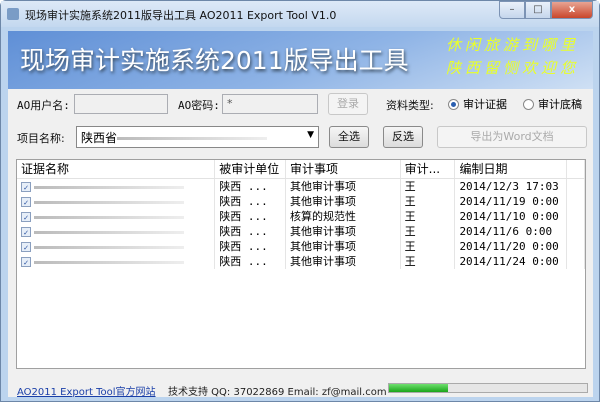  I want to click on banner-title: 现场审计实施系统2011版导出工具, so click(214, 60).